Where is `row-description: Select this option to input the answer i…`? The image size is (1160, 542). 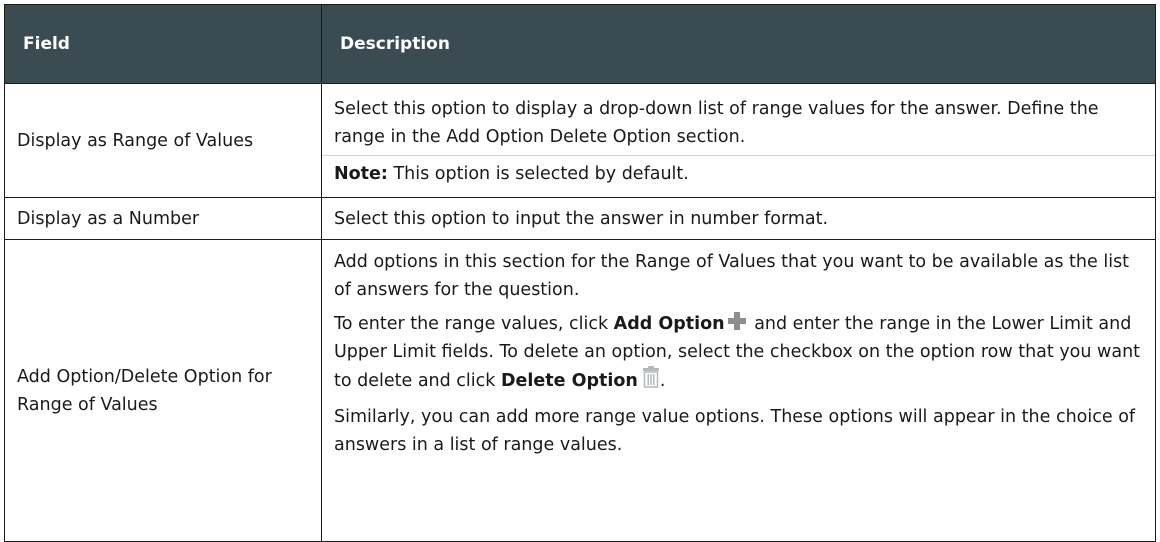
row-description: Select this option to input the answer i… is located at coordinates (738, 218).